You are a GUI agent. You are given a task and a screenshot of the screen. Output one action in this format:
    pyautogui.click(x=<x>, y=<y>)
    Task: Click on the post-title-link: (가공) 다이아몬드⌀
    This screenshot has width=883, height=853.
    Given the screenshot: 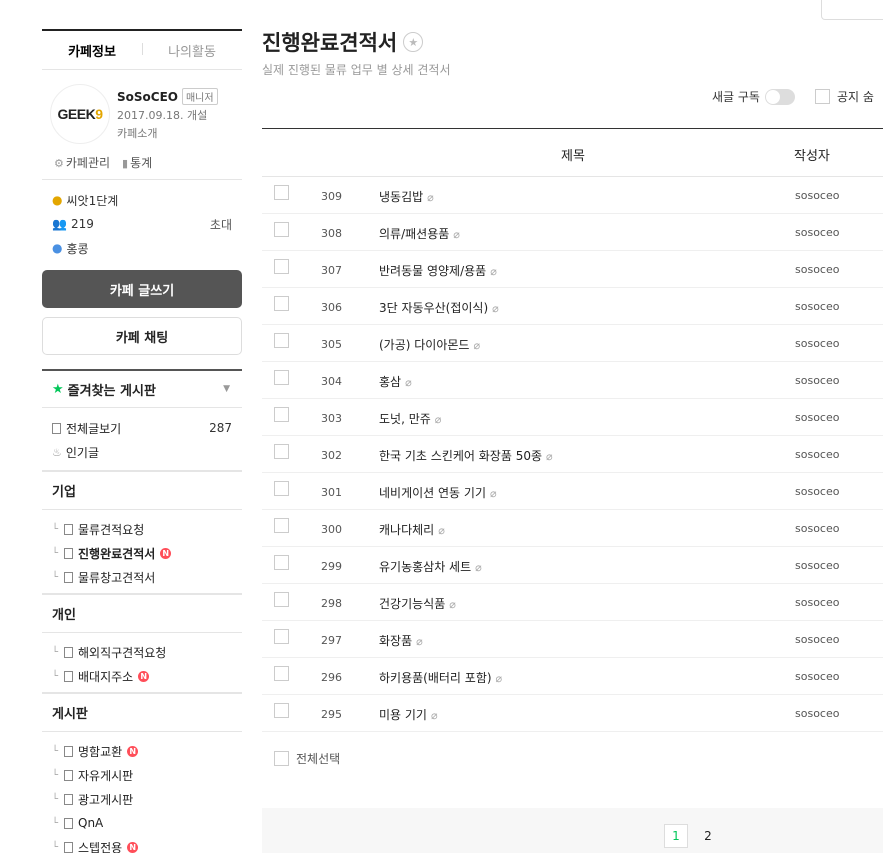 What is the action you would take?
    pyautogui.click(x=429, y=344)
    